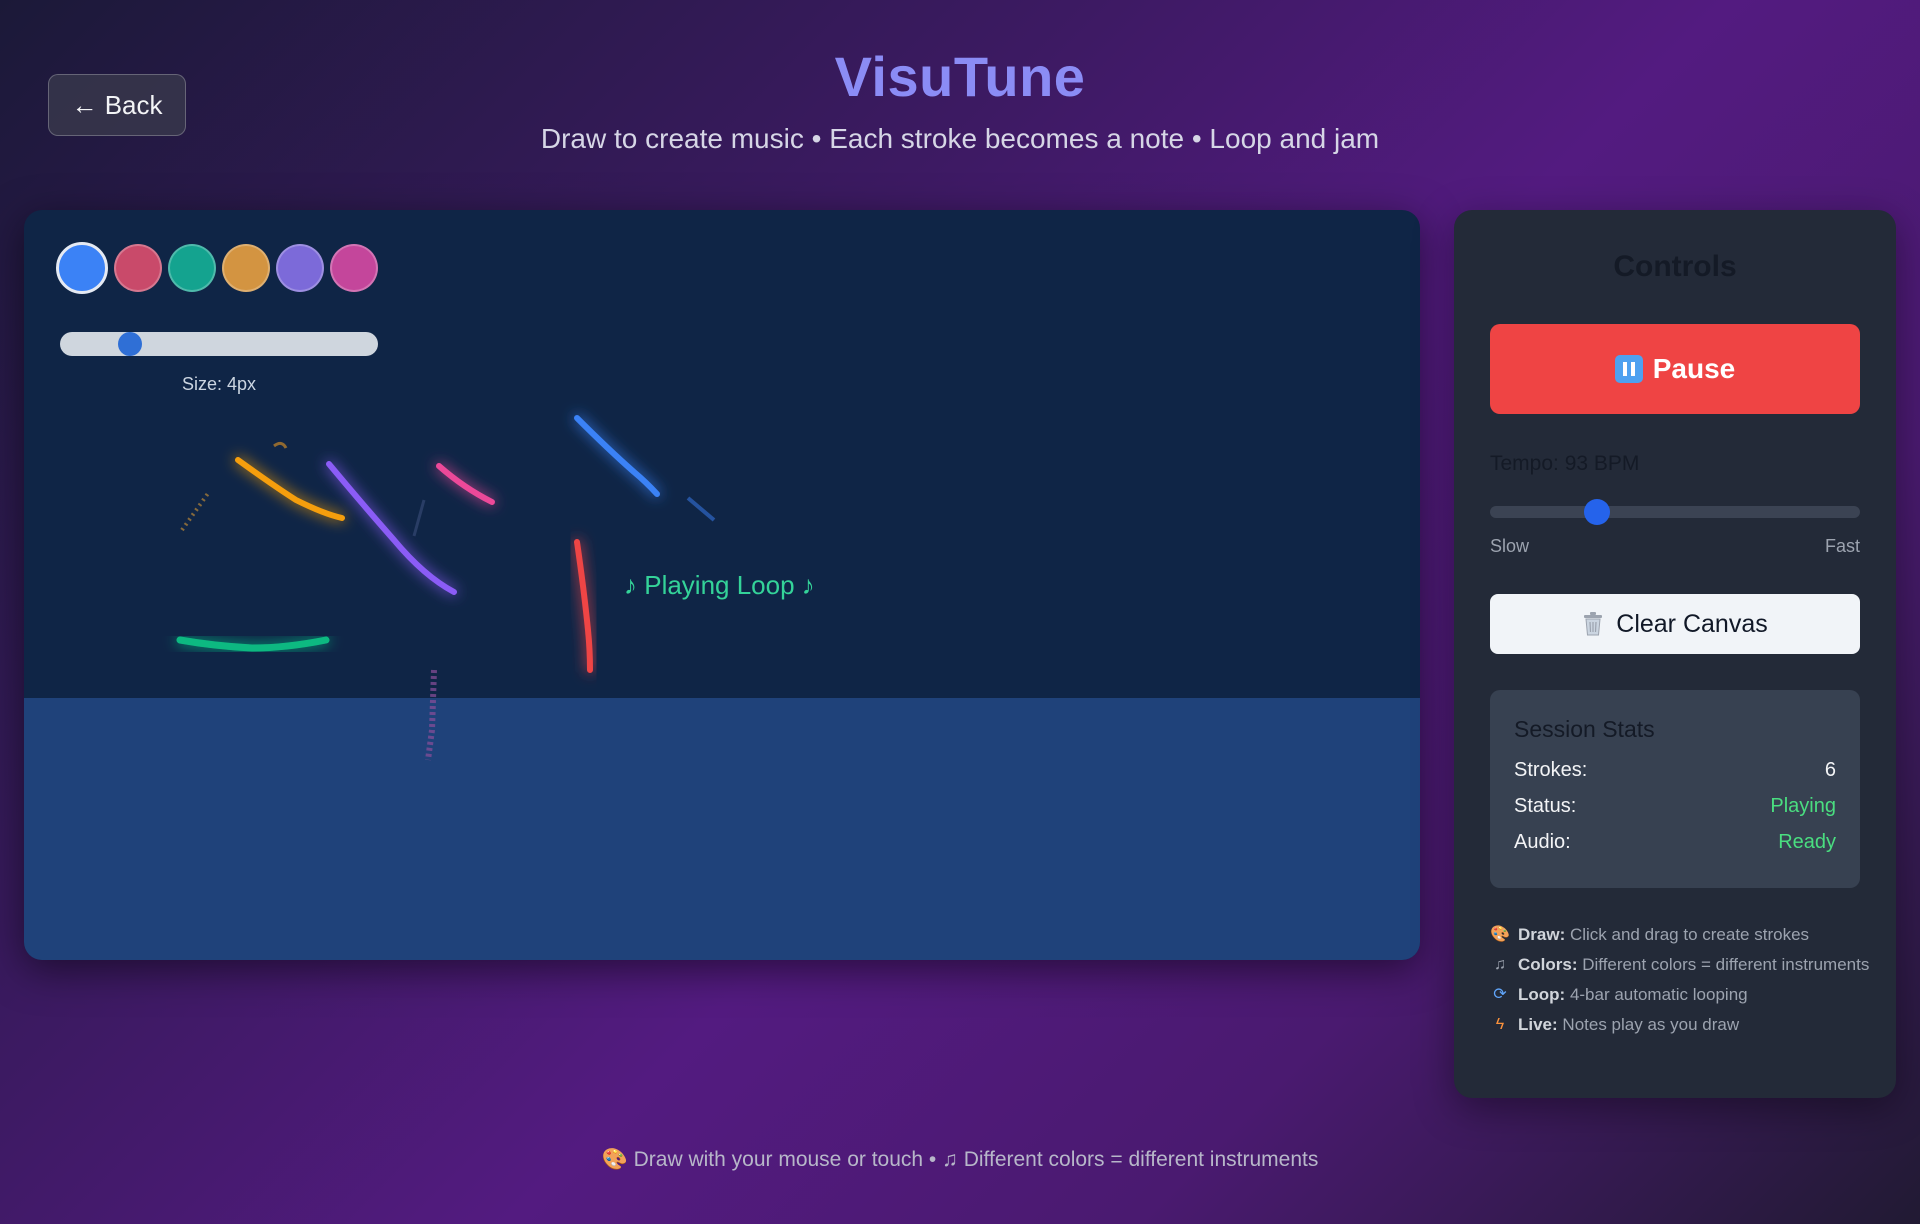  What do you see at coordinates (138, 268) in the screenshot?
I see `swatch-red` at bounding box center [138, 268].